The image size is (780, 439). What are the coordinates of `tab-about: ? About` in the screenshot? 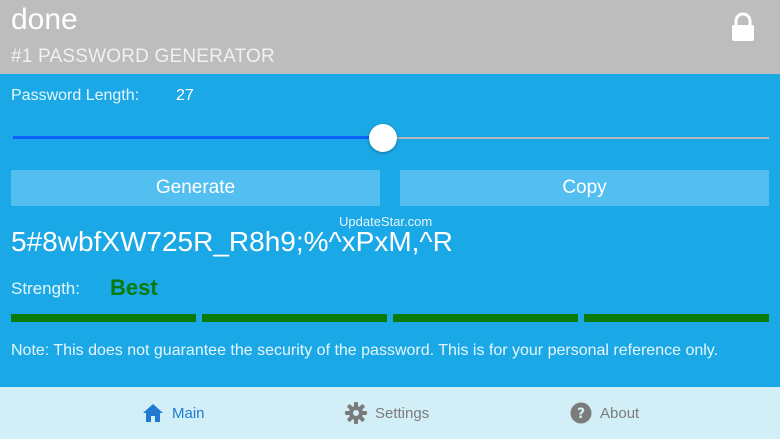 It's located at (604, 413).